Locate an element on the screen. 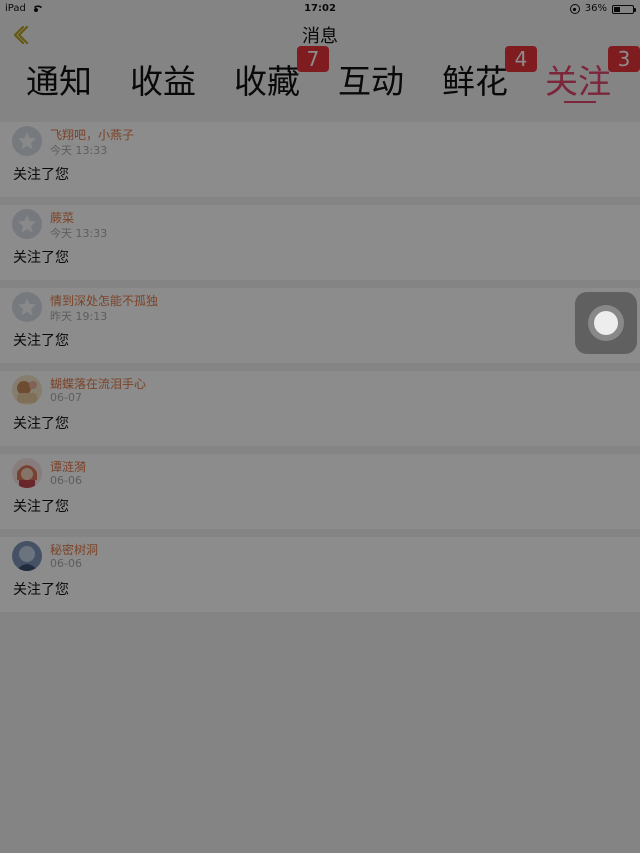 This screenshot has height=853, width=640. status-time: 17:02 is located at coordinates (320, 8).